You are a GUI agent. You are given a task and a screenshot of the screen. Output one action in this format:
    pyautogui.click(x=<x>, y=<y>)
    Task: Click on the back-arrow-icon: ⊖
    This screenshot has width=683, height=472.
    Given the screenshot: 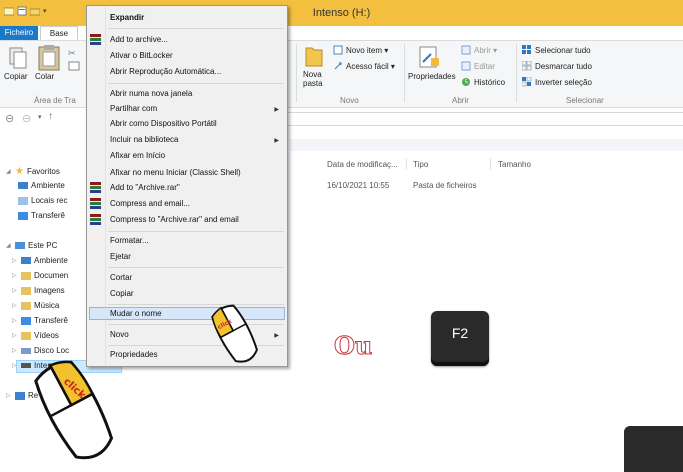 What is the action you would take?
    pyautogui.click(x=9, y=118)
    